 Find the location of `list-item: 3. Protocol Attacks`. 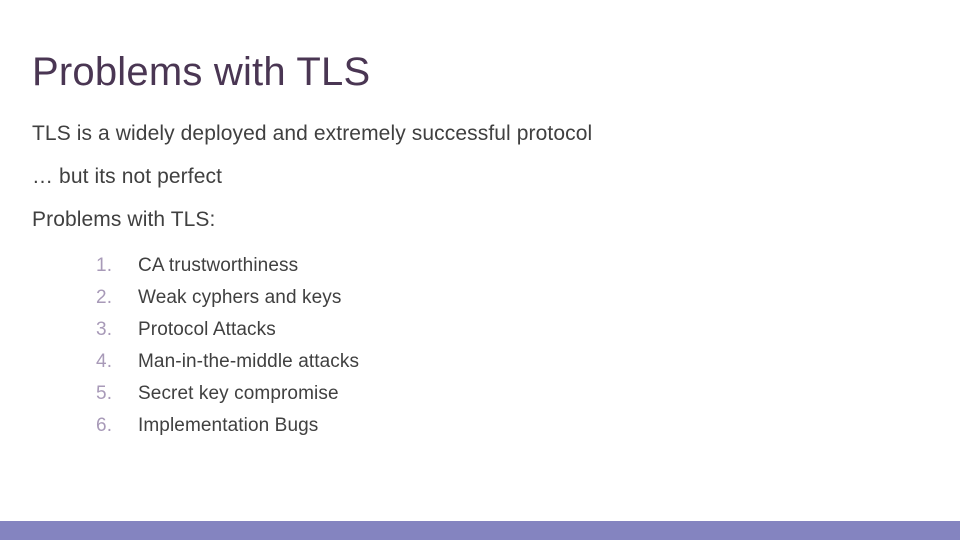

list-item: 3. Protocol Attacks is located at coordinates (396, 330).